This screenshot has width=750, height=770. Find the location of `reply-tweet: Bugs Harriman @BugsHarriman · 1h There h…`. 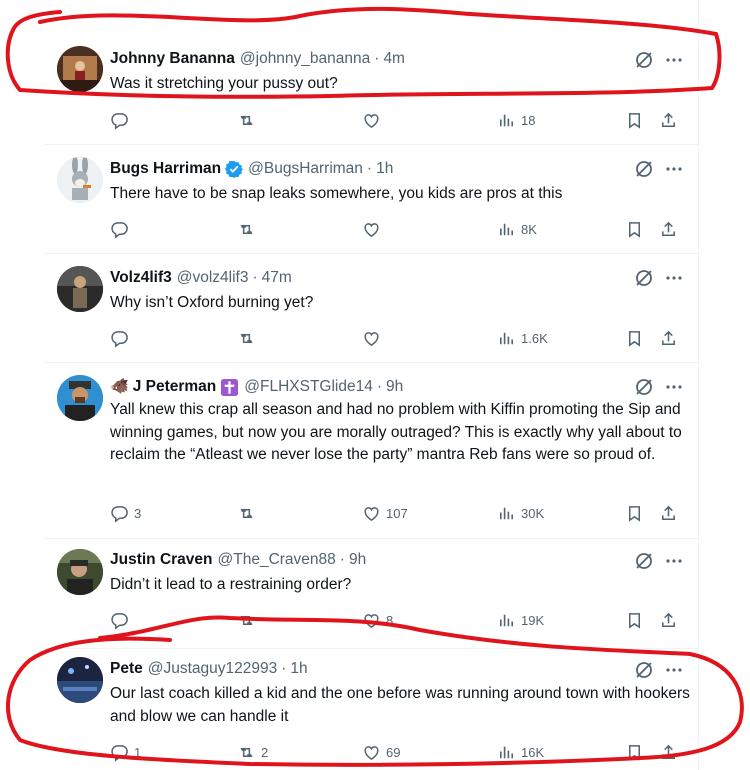

reply-tweet: Bugs Harriman @BugsHarriman · 1h There h… is located at coordinates (371, 199).